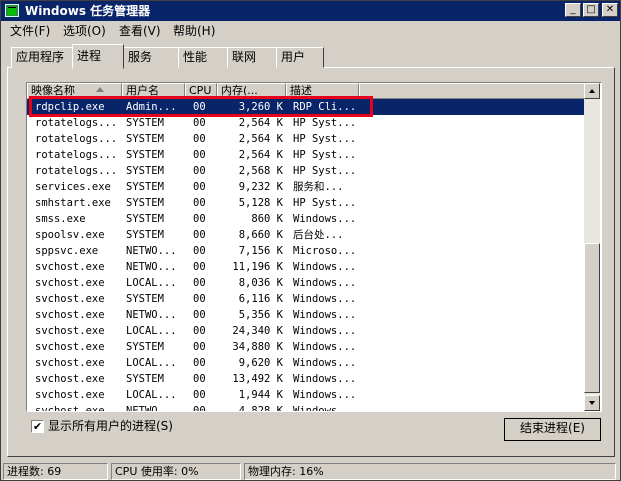 Image resolution: width=621 pixels, height=481 pixels. What do you see at coordinates (300, 57) in the screenshot?
I see `tab-users: 用户` at bounding box center [300, 57].